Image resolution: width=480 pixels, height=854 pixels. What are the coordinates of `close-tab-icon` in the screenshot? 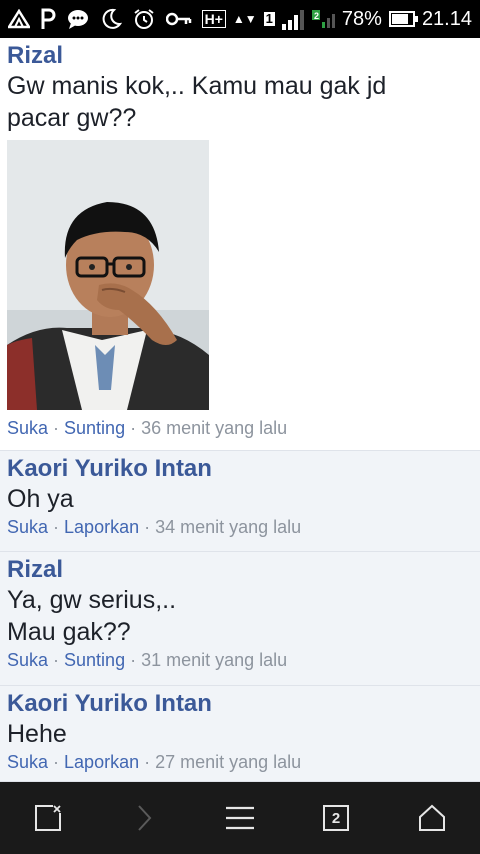 It's located at (48, 818).